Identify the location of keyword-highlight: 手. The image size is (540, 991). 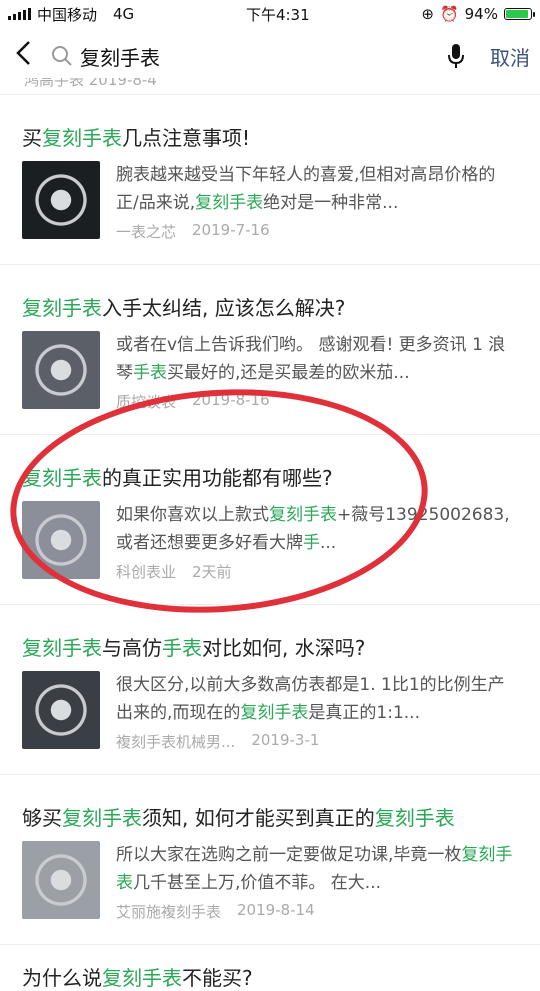
(311, 543).